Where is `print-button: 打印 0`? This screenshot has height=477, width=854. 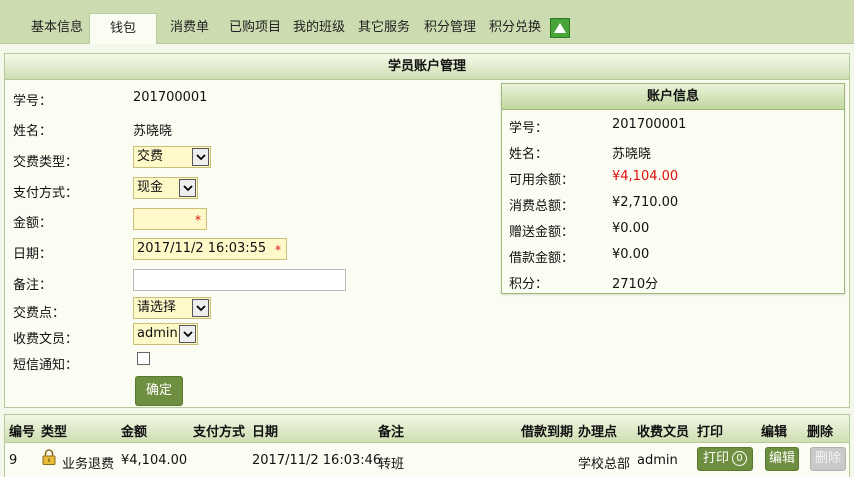 print-button: 打印 0 is located at coordinates (725, 459).